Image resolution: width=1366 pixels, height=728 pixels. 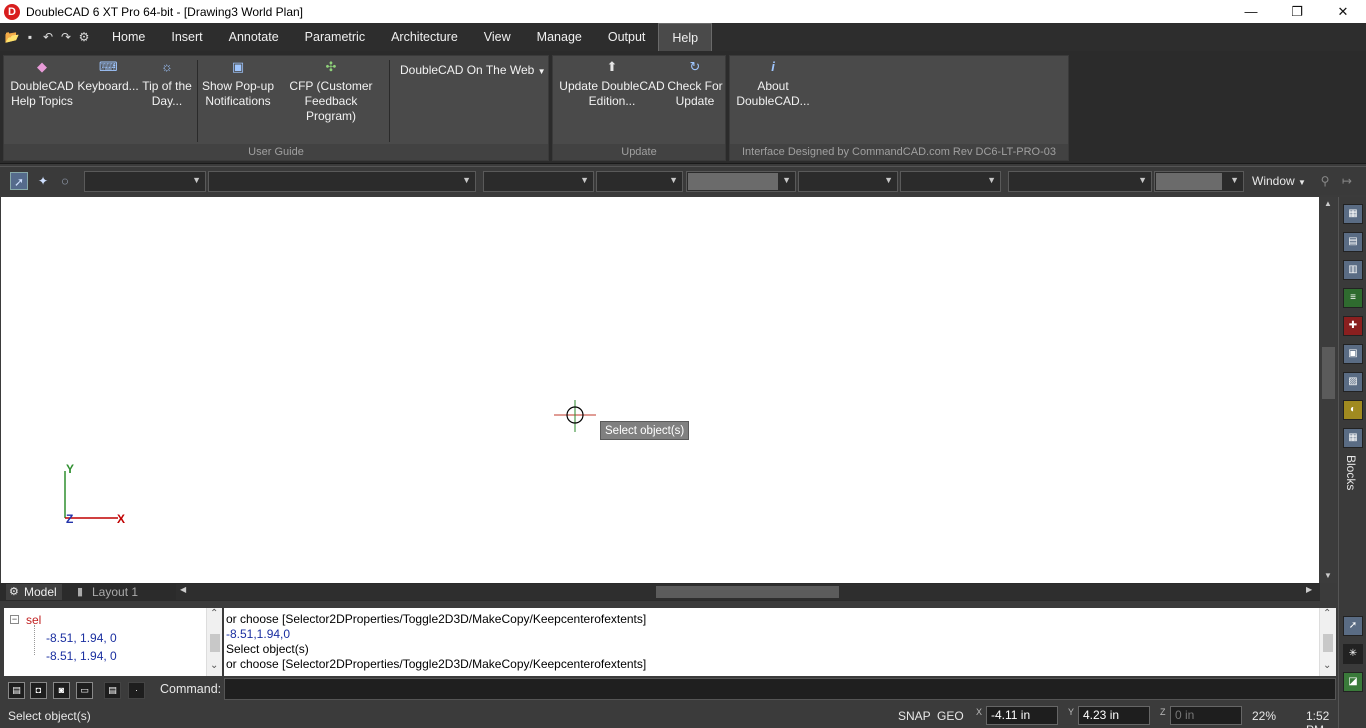 I want to click on history-scrollbar: ⌃ ⌄, so click(x=1327, y=642).